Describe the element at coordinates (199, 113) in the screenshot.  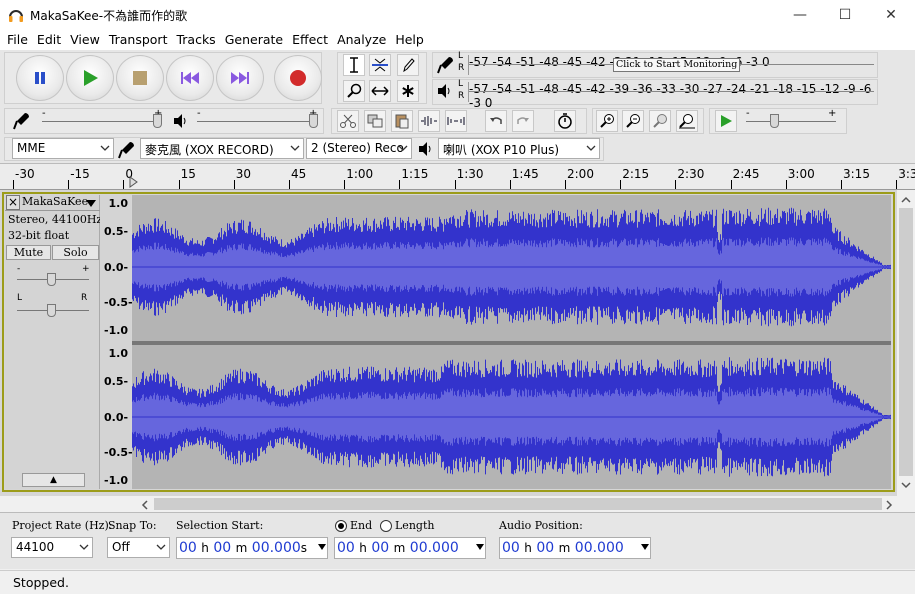
I see `playback-slider-minus: -` at that location.